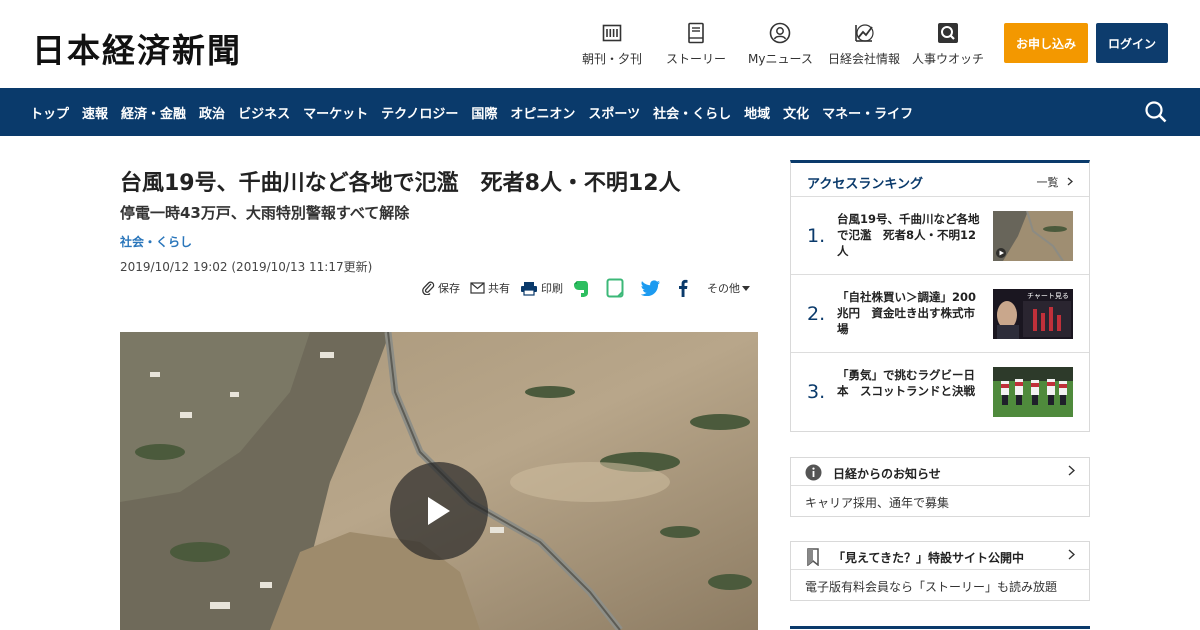  What do you see at coordinates (95, 112) in the screenshot?
I see `main-nav-item-breaking: 速報` at bounding box center [95, 112].